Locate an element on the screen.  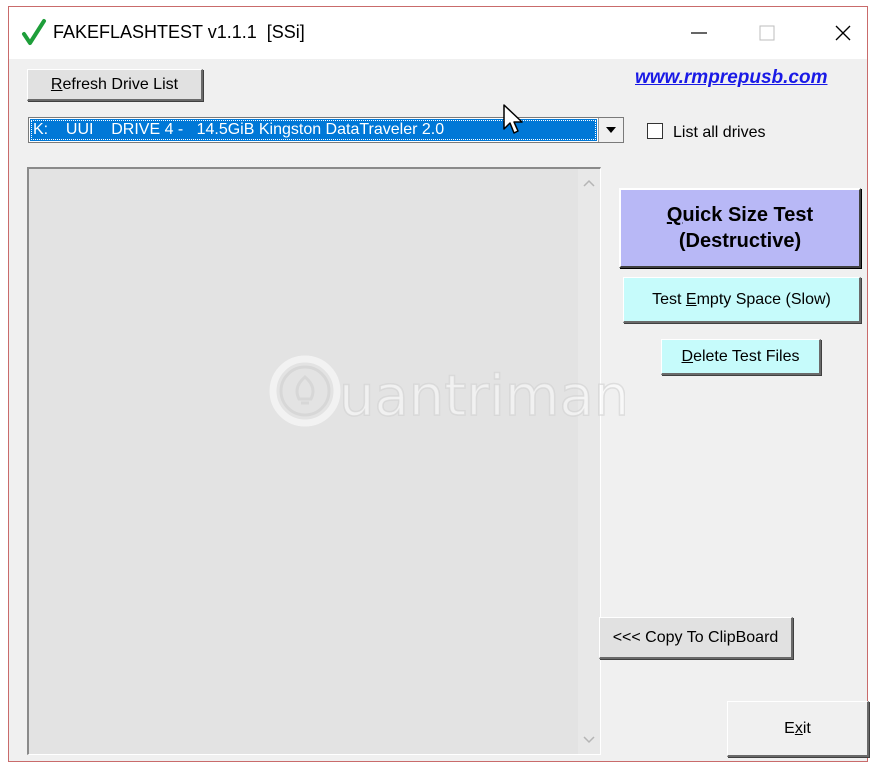
test-empty-label-end: mpty Space (Slow) is located at coordinates (763, 299).